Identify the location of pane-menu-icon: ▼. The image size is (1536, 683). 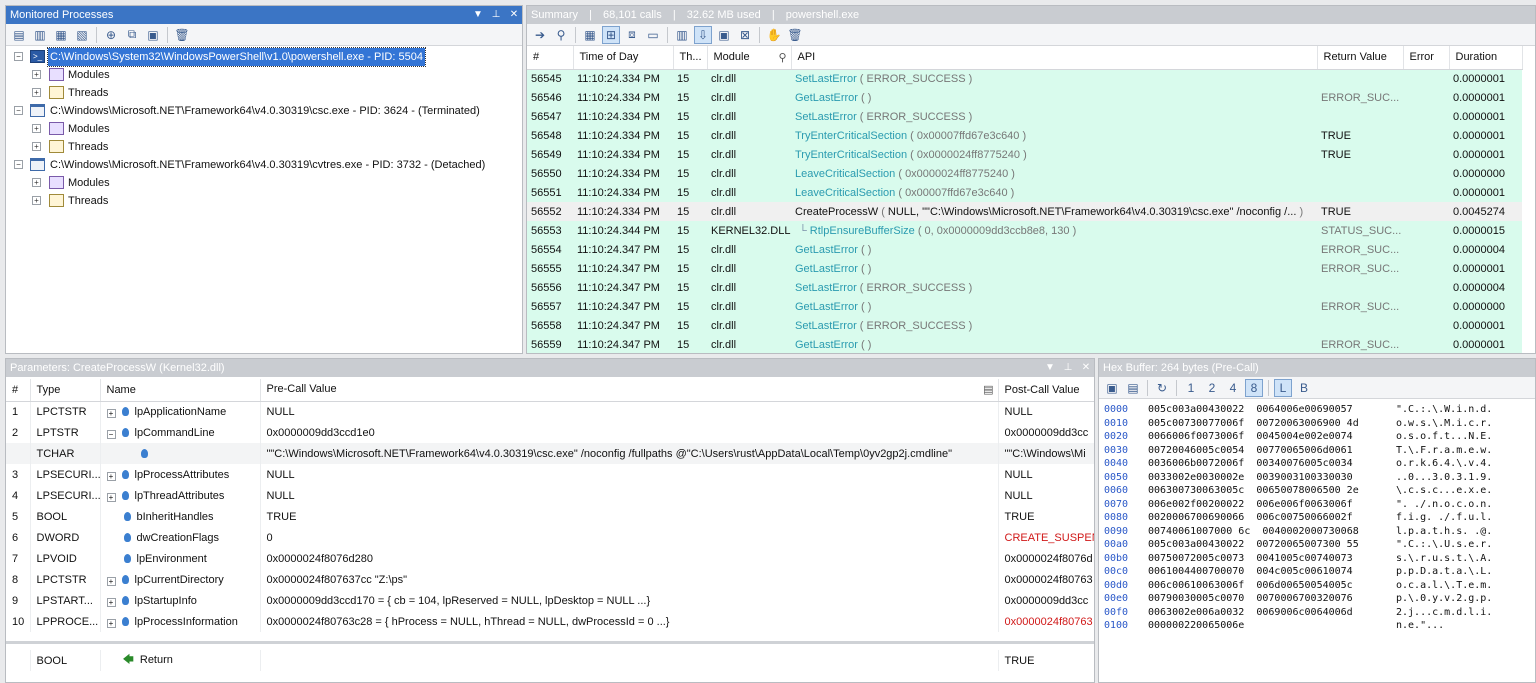
(1050, 368).